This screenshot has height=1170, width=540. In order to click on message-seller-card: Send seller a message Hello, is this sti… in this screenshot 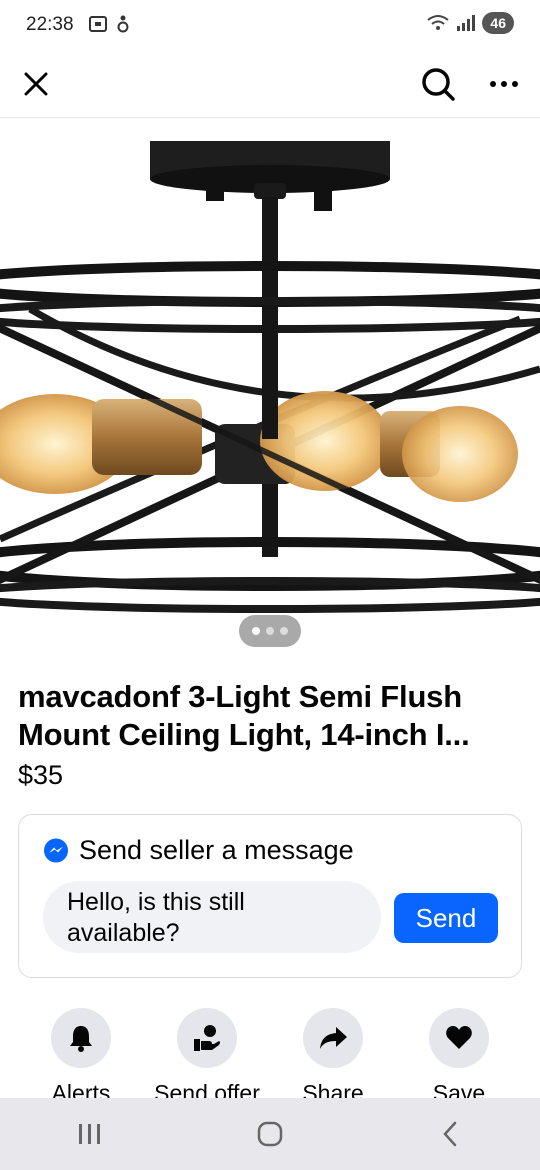, I will do `click(270, 896)`.